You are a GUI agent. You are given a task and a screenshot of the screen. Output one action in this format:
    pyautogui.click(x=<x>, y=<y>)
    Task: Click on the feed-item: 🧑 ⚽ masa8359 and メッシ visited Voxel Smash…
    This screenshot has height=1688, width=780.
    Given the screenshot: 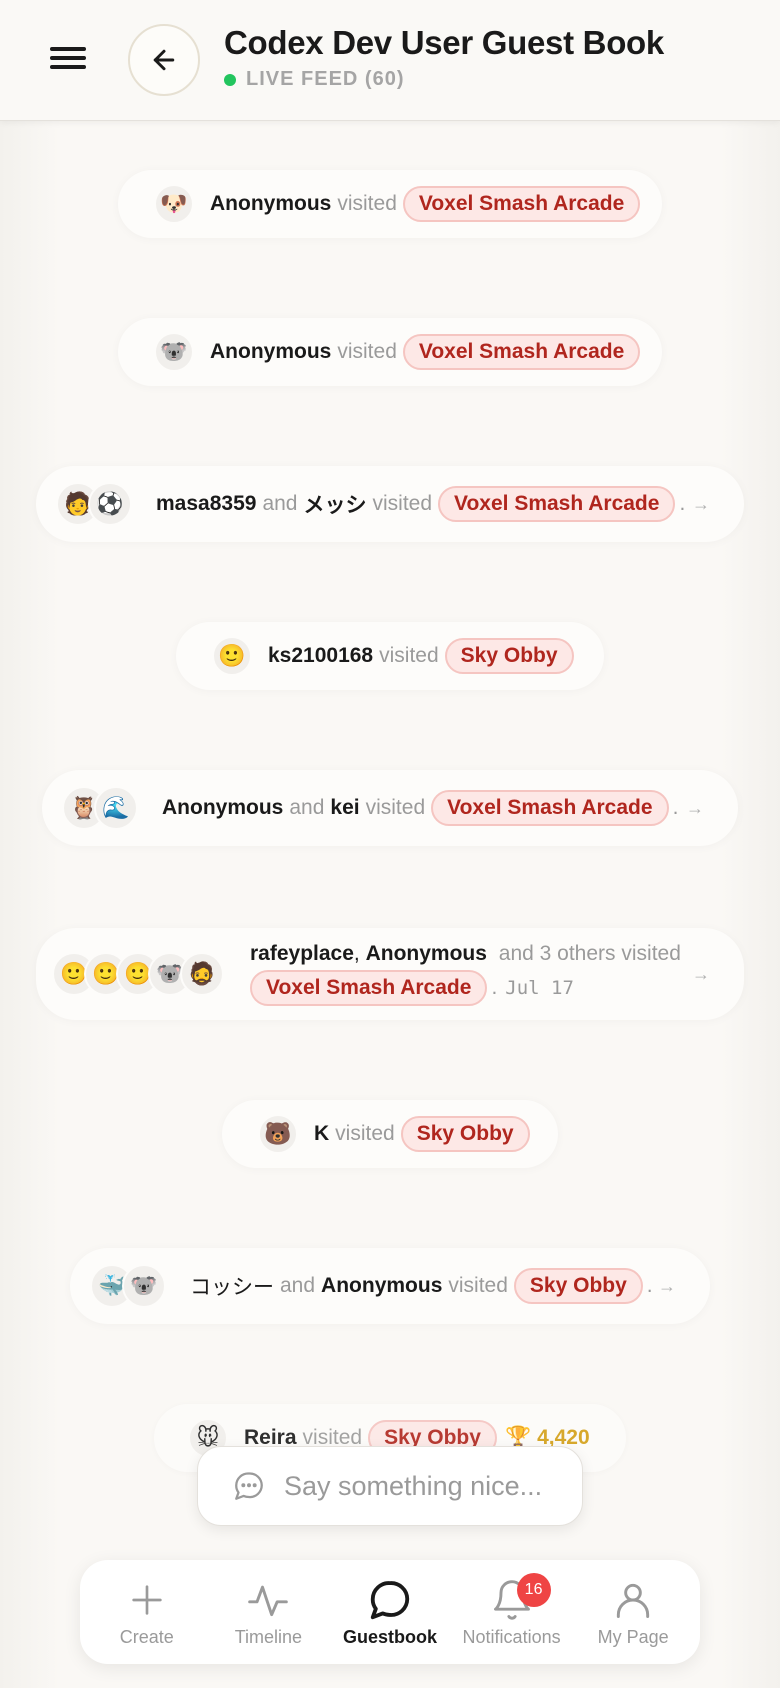 What is the action you would take?
    pyautogui.click(x=390, y=504)
    